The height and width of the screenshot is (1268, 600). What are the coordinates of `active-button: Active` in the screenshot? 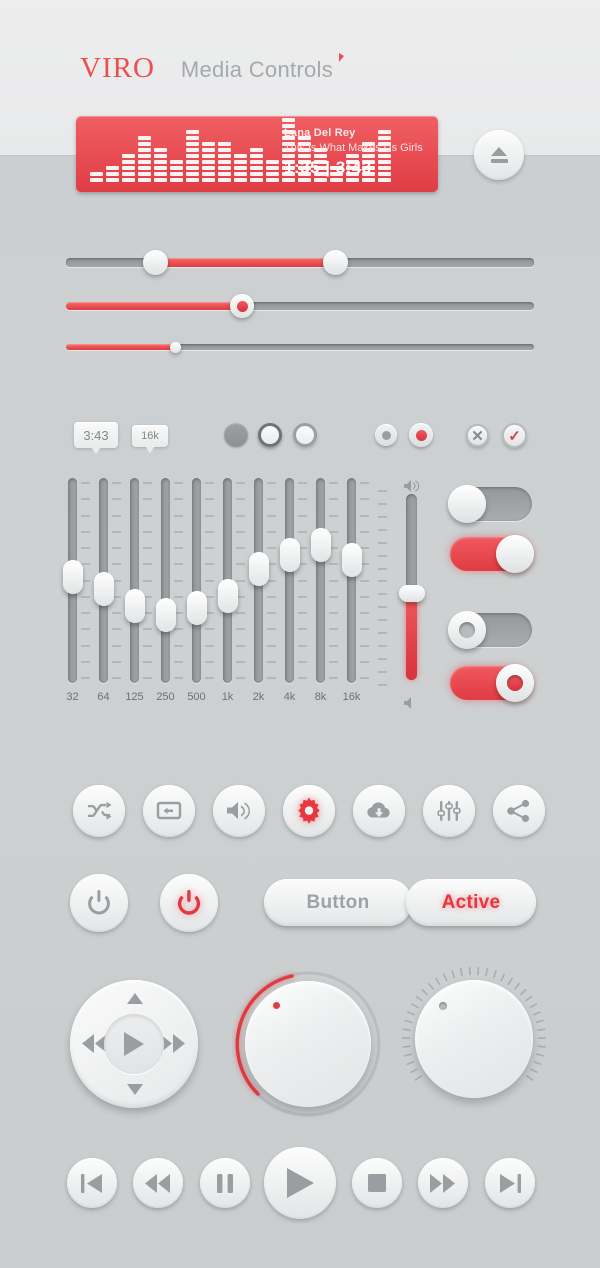 It's located at (471, 902).